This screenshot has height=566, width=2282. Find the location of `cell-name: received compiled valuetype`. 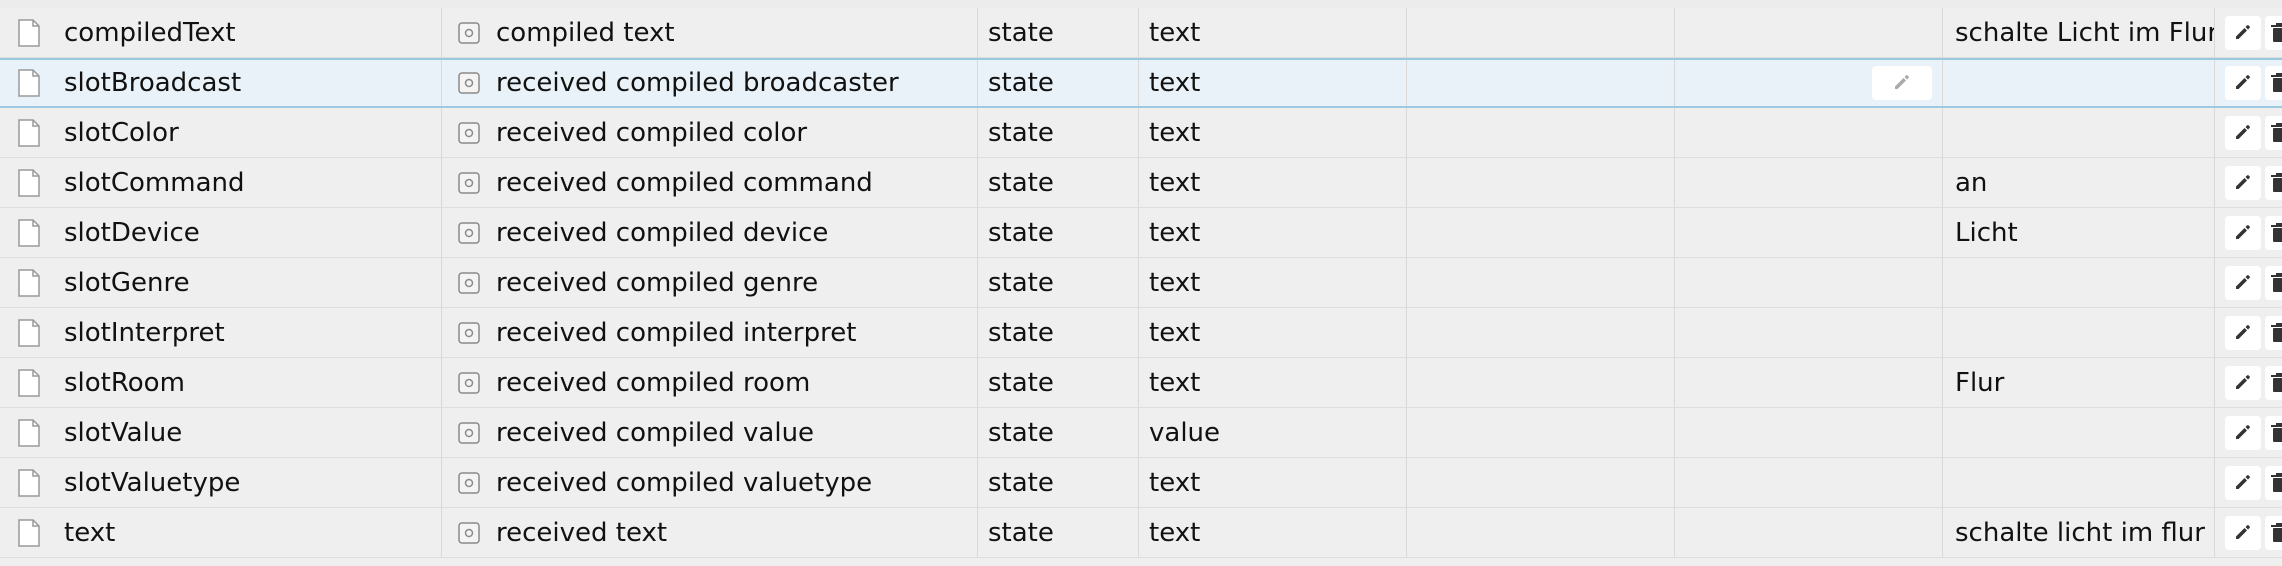

cell-name: received compiled valuetype is located at coordinates (710, 482).